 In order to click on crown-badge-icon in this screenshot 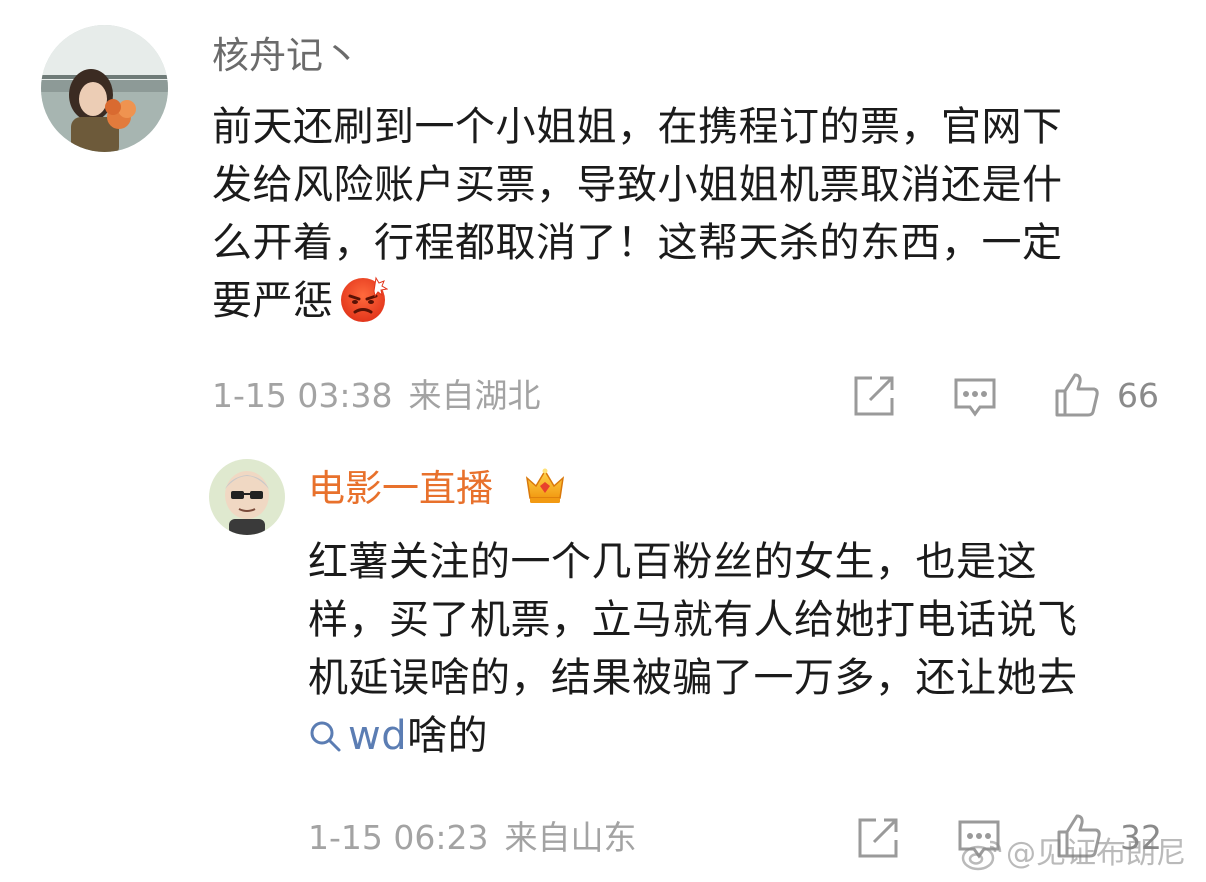, I will do `click(545, 486)`.